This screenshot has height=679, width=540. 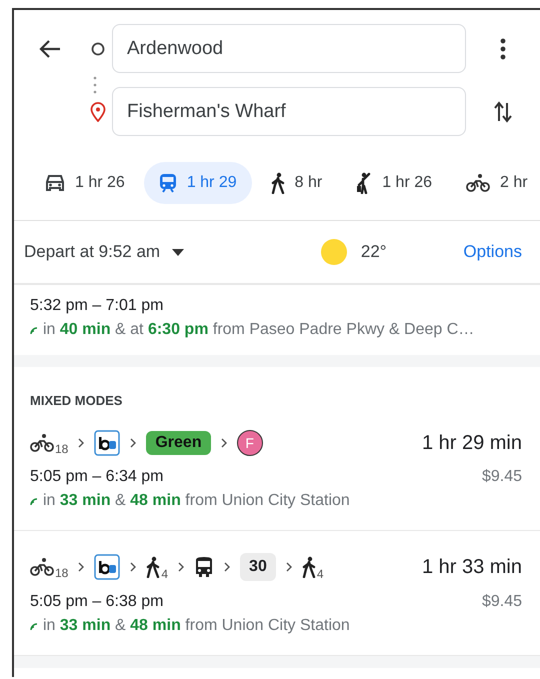 I want to click on bus-icon, so click(x=204, y=567).